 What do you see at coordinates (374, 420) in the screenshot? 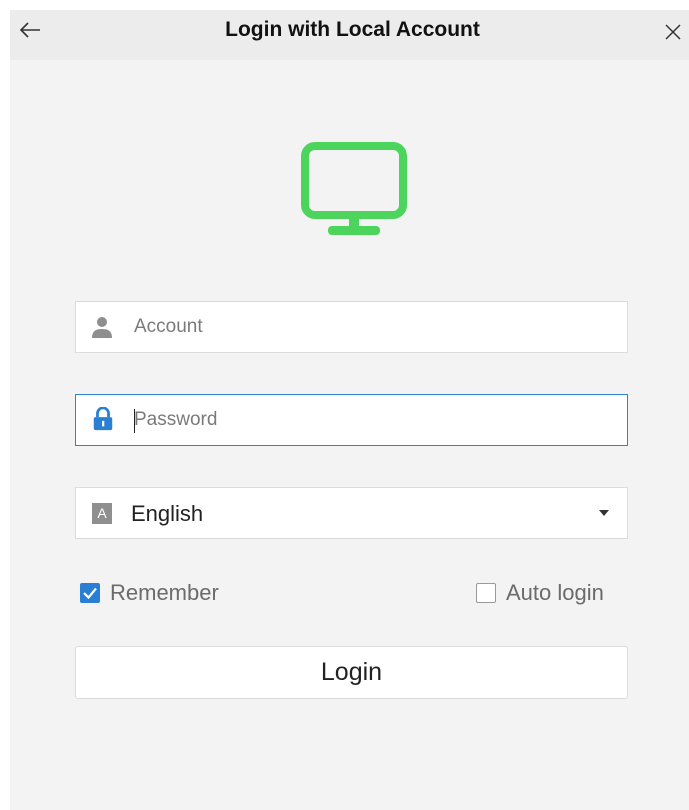
I see `password-input` at bounding box center [374, 420].